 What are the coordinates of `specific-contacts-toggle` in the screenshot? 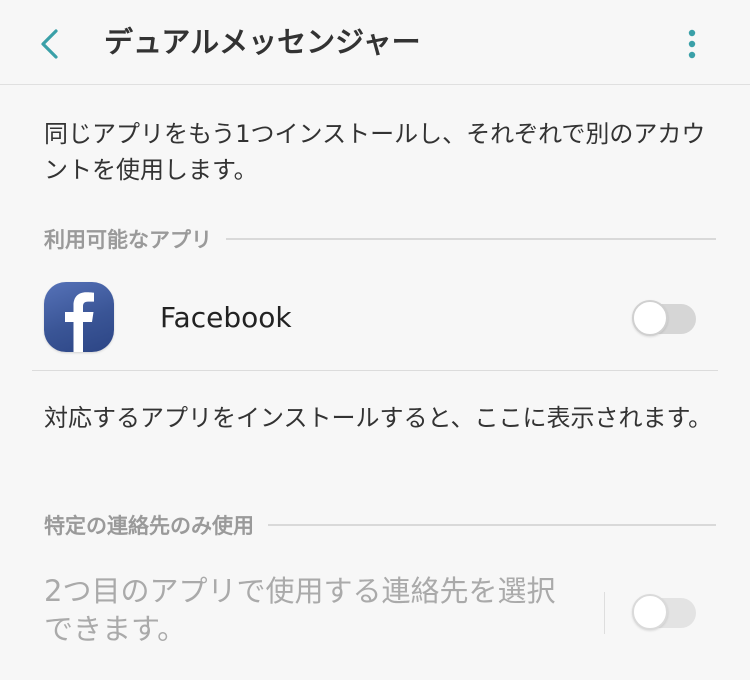 It's located at (665, 612).